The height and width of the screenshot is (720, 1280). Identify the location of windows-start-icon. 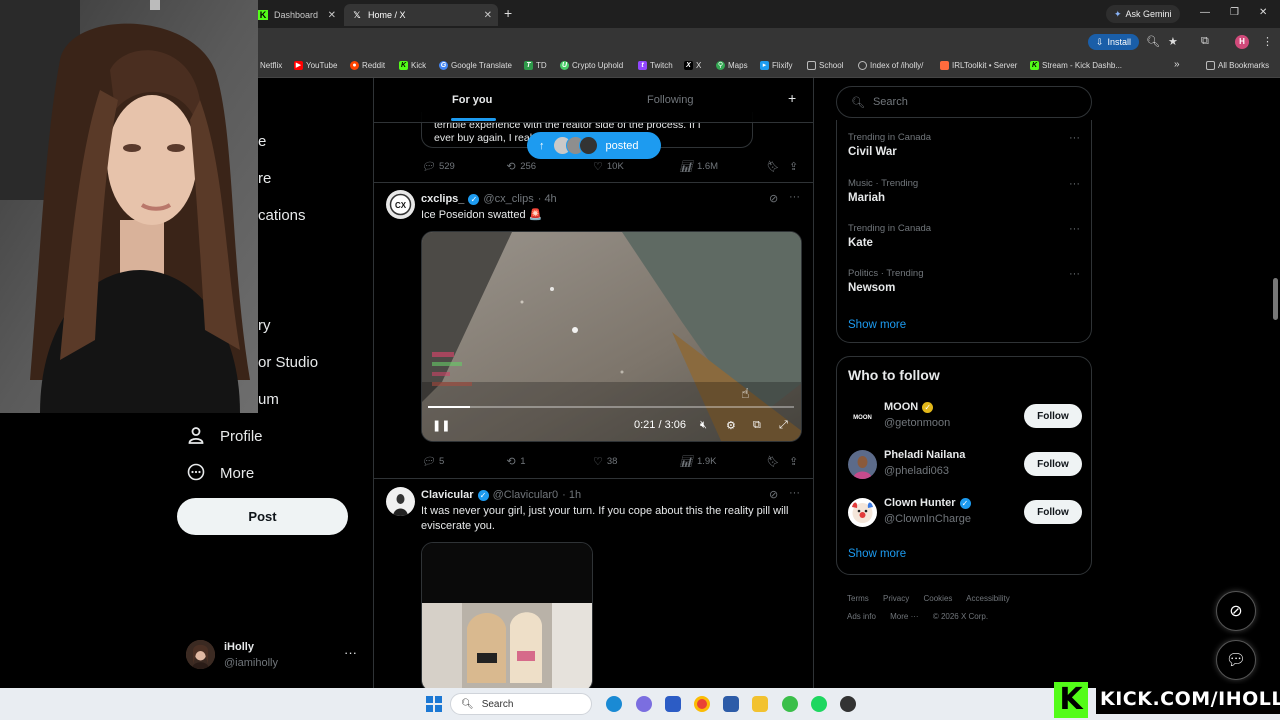
(434, 704).